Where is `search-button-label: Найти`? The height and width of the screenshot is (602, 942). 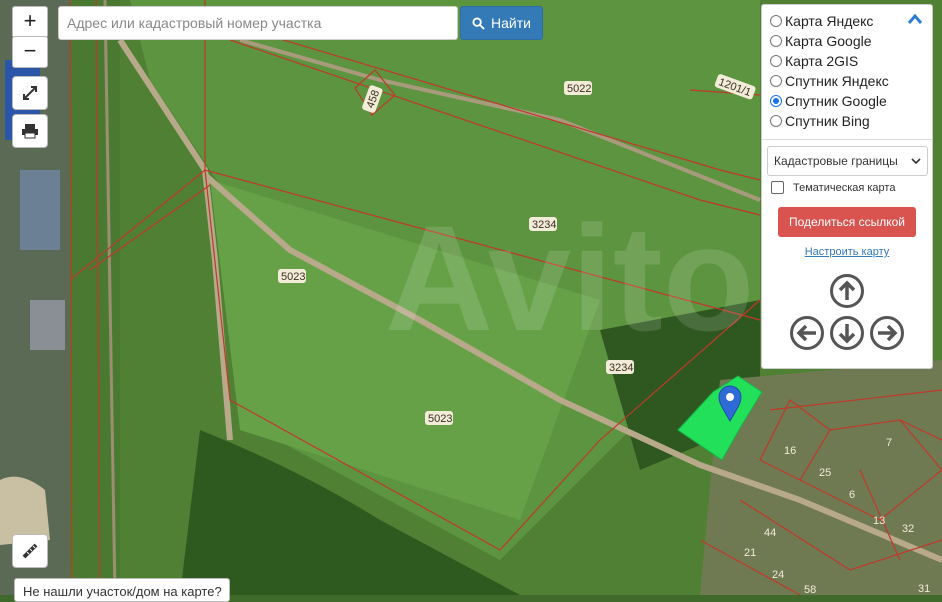 search-button-label: Найти is located at coordinates (511, 23).